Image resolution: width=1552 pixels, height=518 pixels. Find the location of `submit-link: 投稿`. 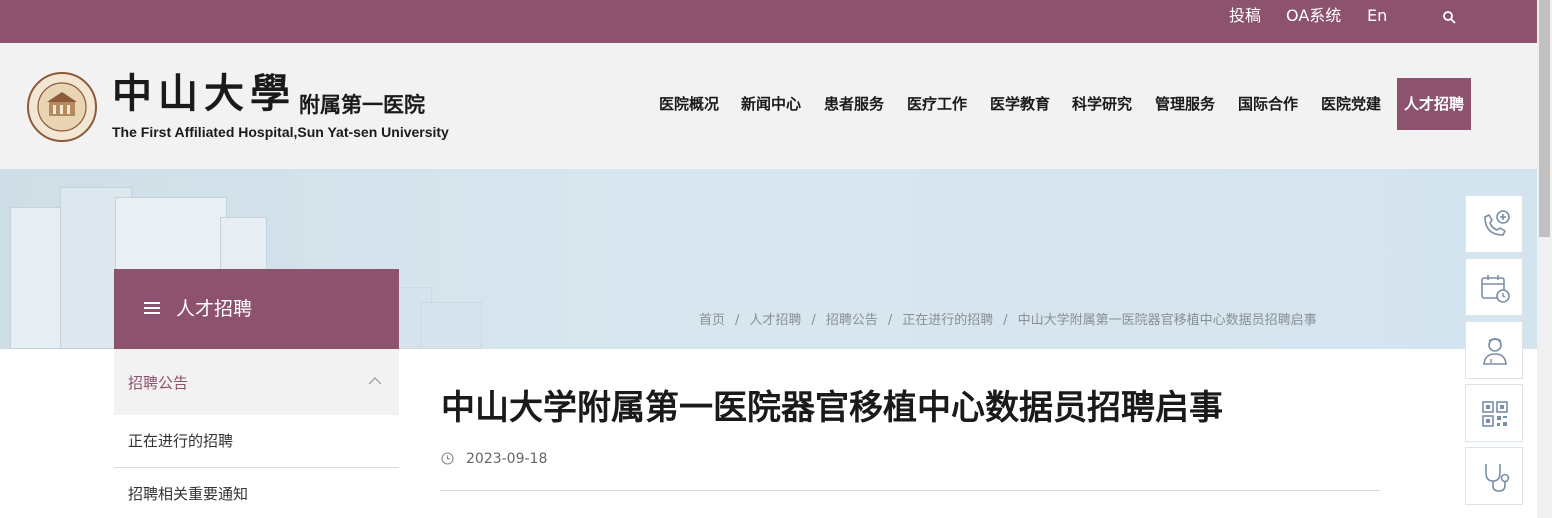

submit-link: 投稿 is located at coordinates (1245, 16).